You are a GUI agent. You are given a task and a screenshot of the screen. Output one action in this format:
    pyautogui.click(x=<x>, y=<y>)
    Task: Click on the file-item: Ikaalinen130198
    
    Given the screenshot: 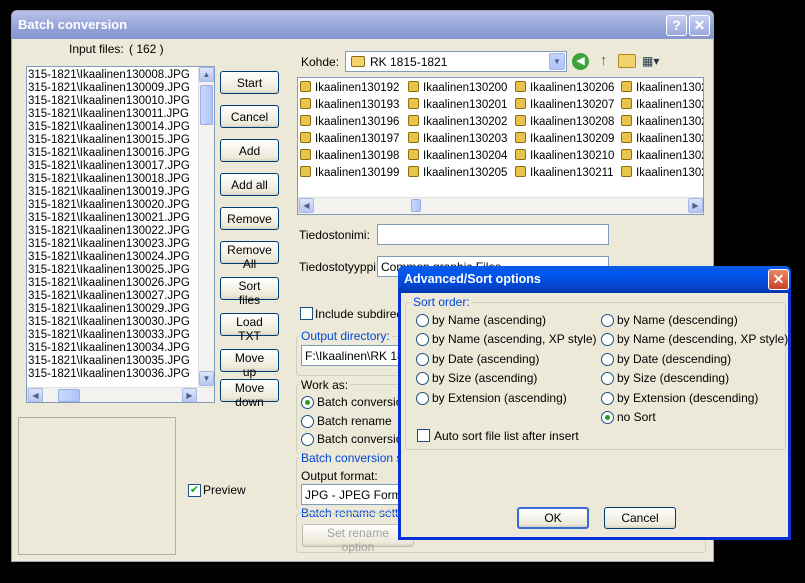 What is the action you would take?
    pyautogui.click(x=349, y=157)
    